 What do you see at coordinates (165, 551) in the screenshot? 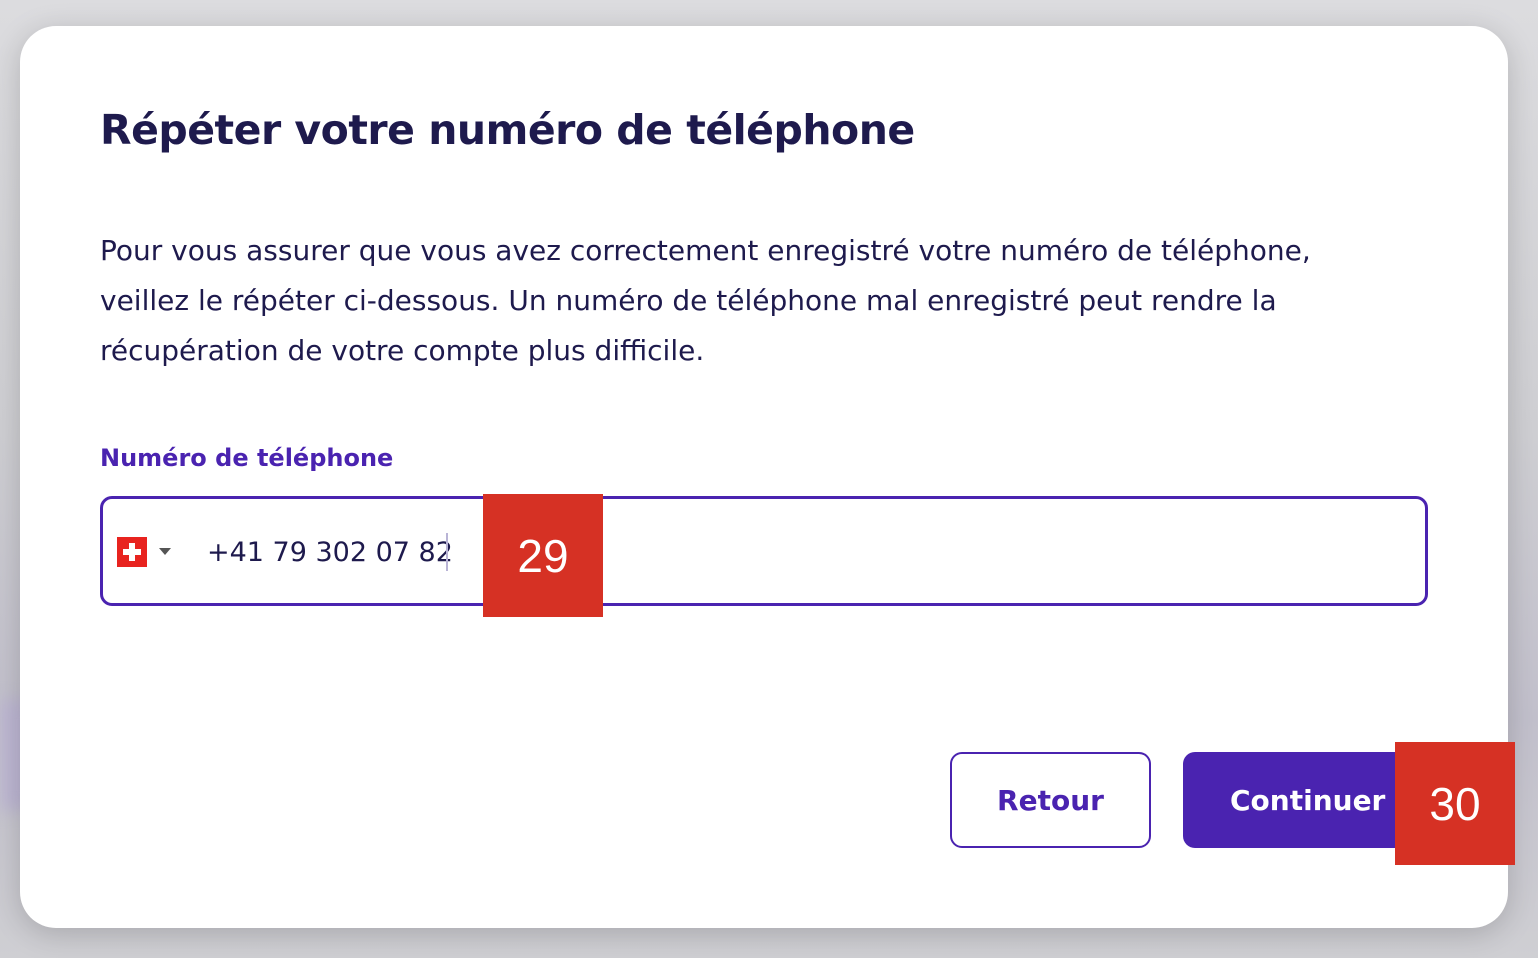
I see `chevron-down-icon` at bounding box center [165, 551].